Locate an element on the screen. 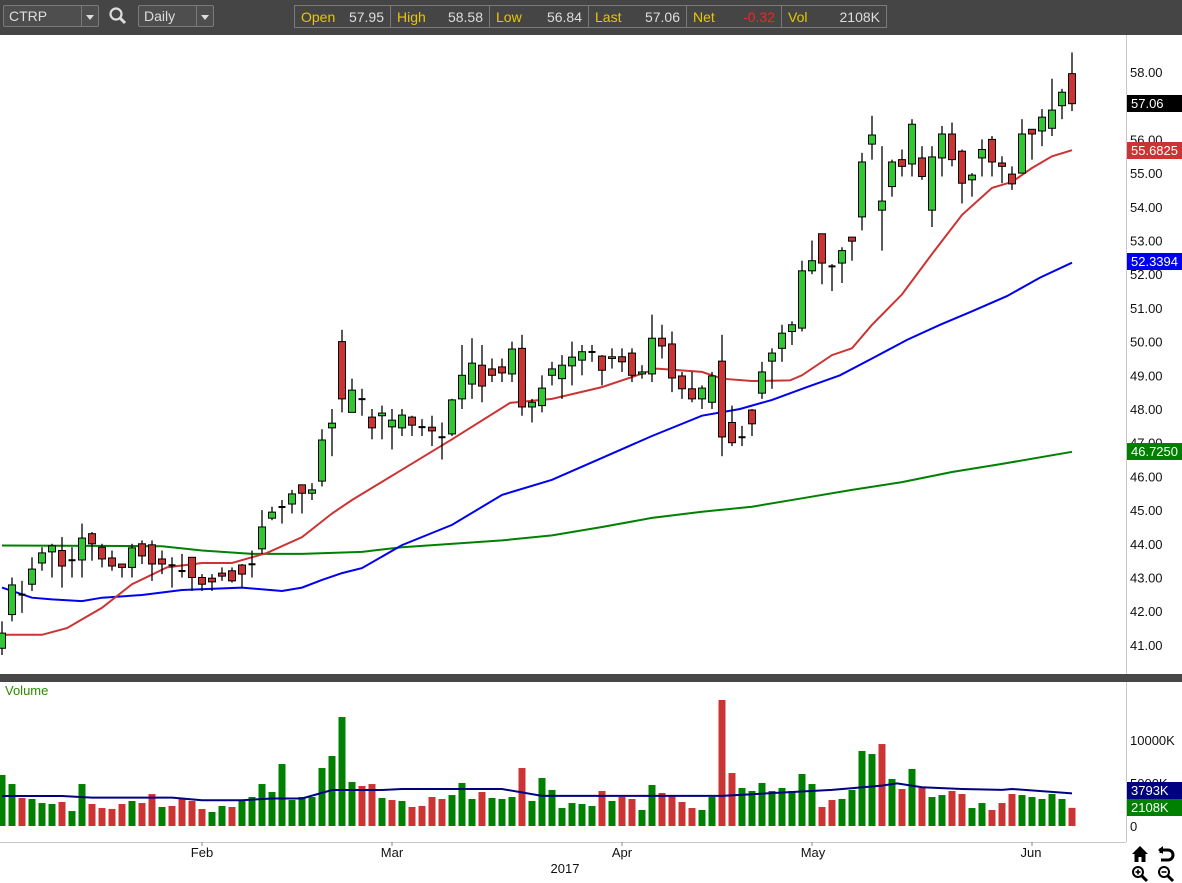  interval-dropdown-icon is located at coordinates (204, 16).